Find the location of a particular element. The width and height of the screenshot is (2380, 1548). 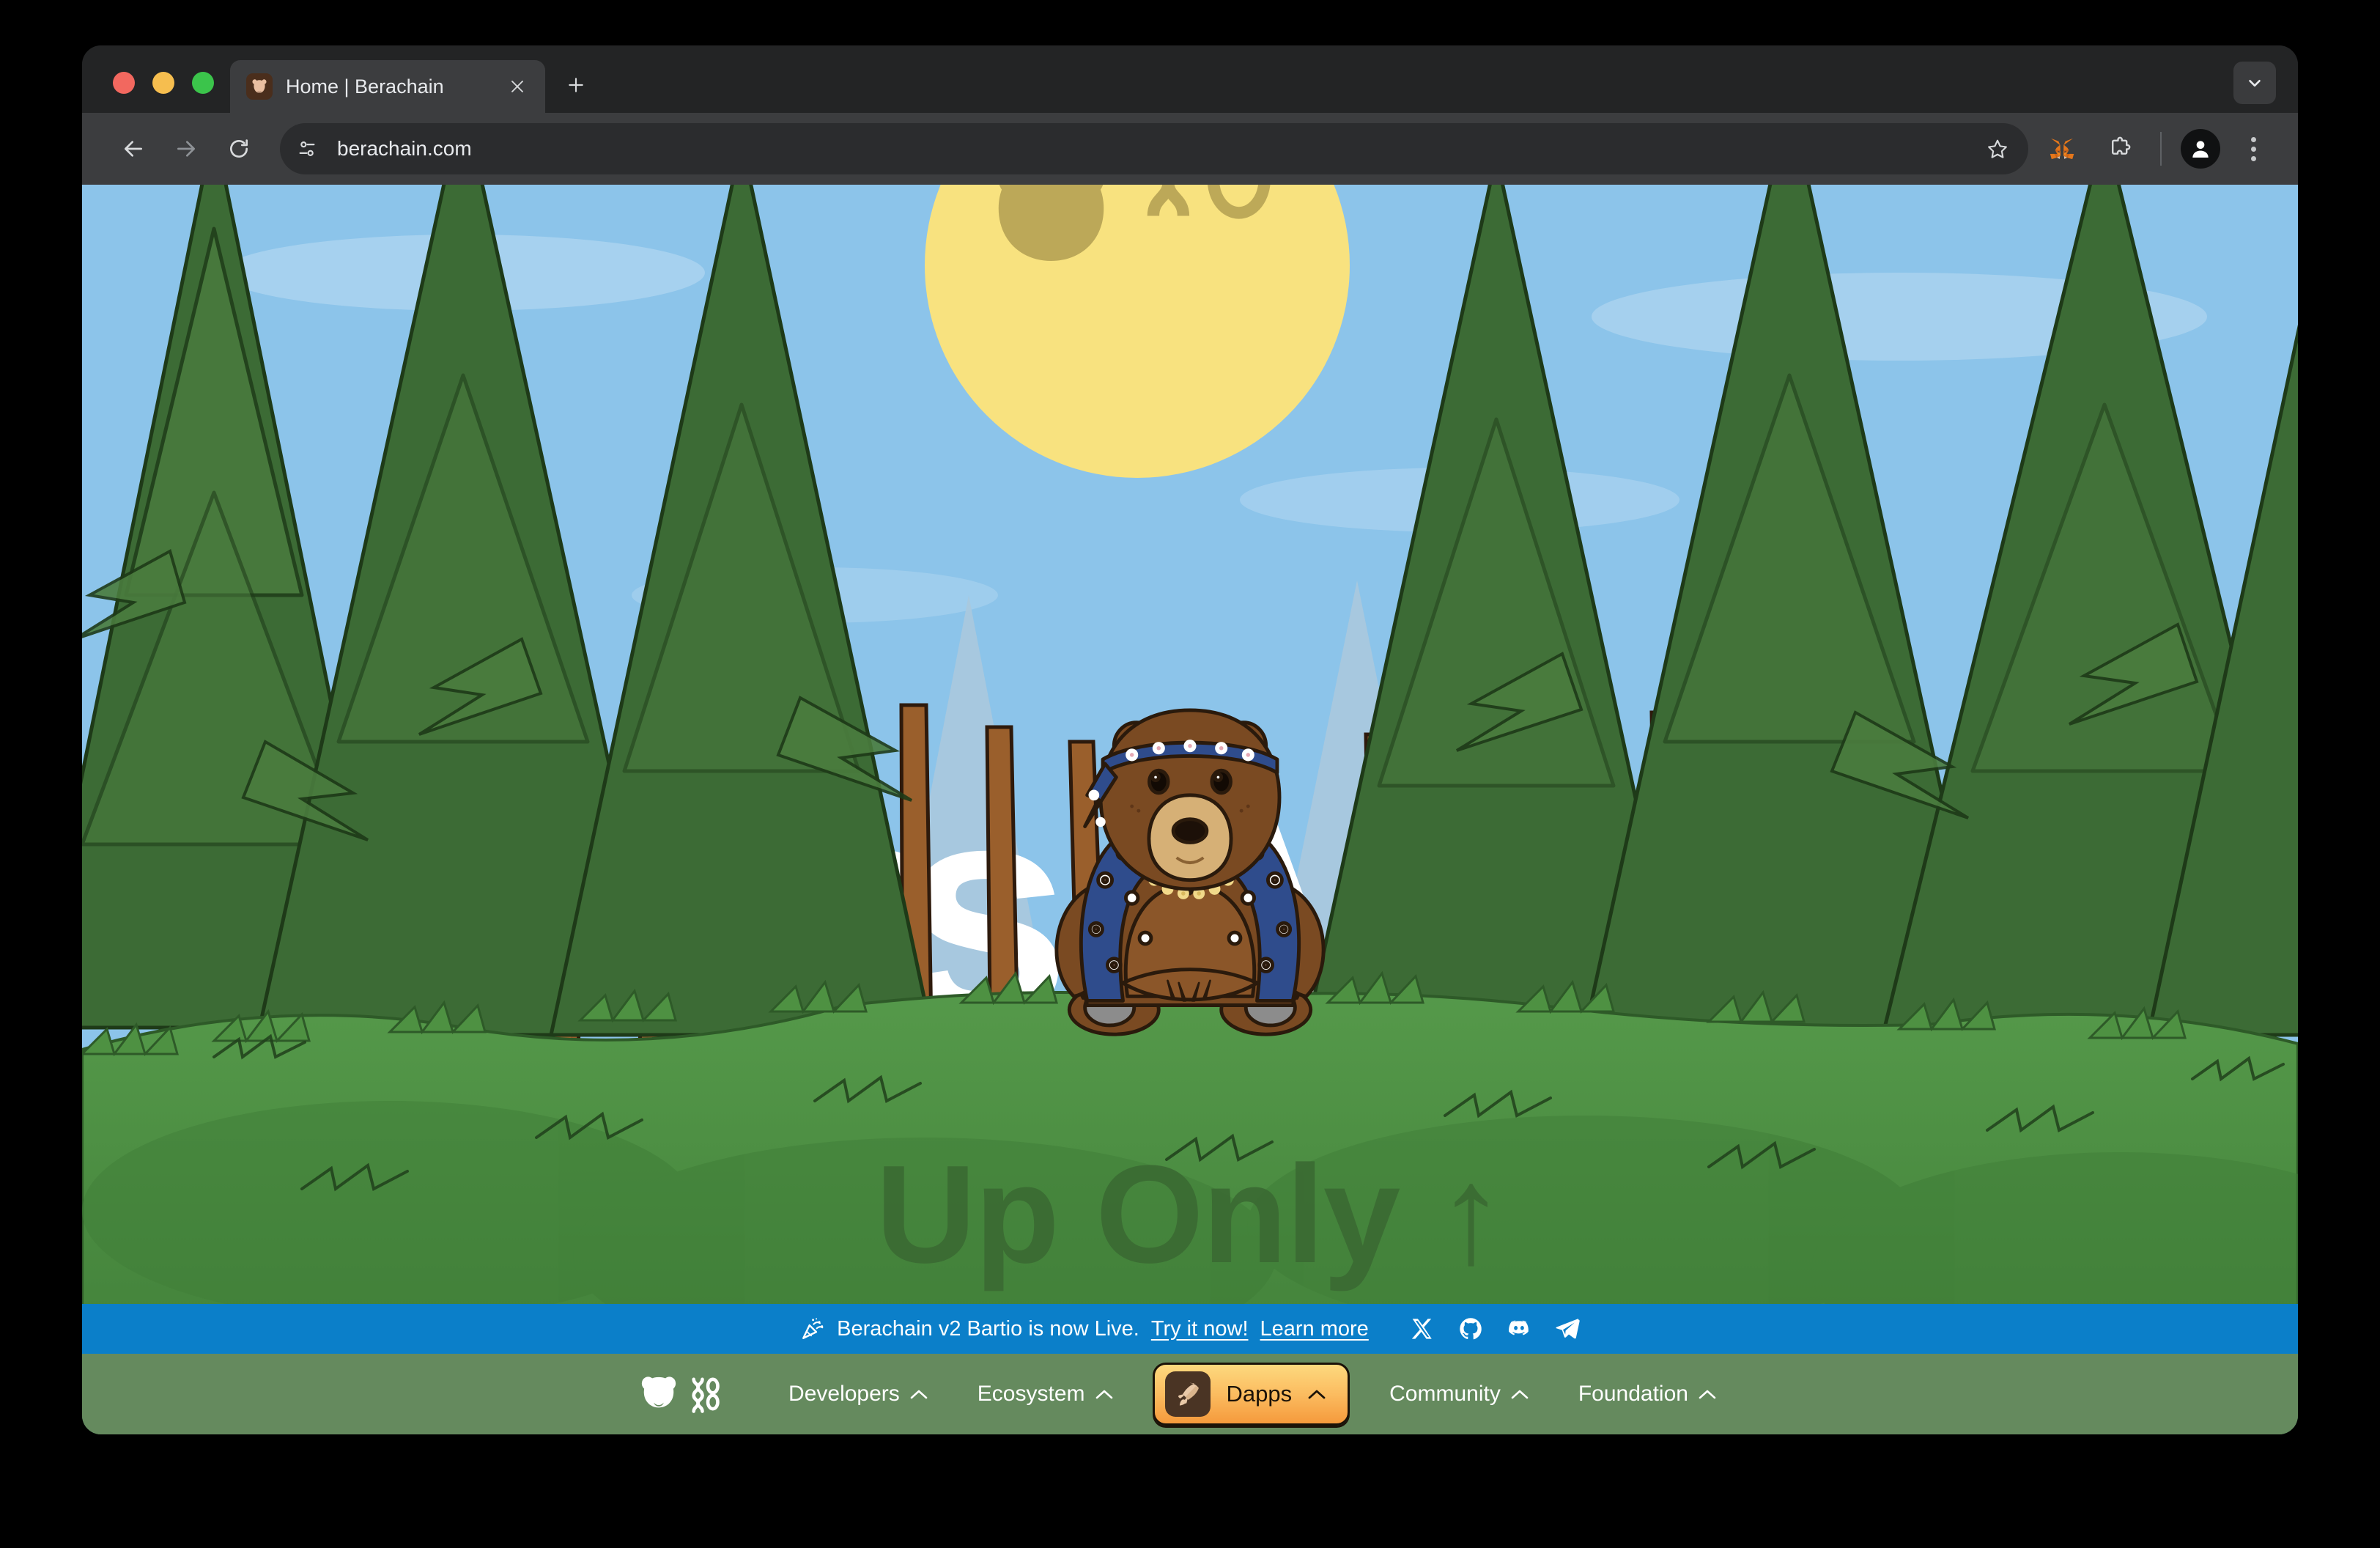

svg-text: Up Only ↑ is located at coordinates (1190, 1214).